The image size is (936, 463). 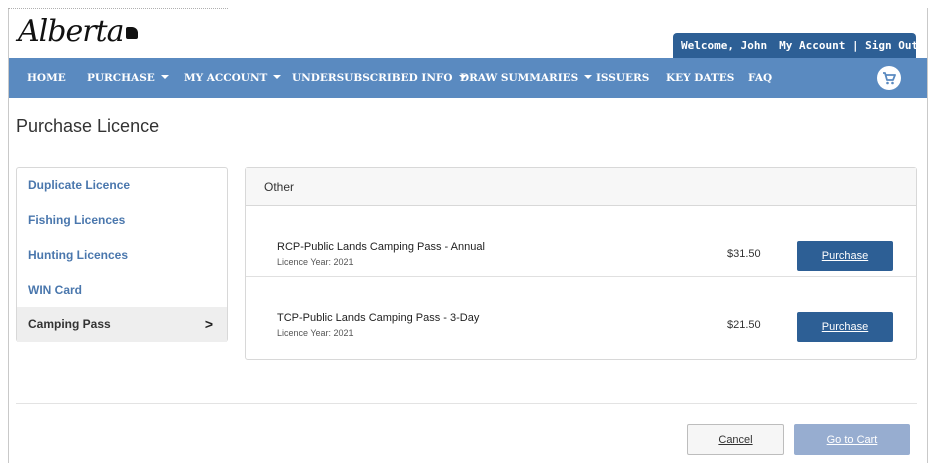 I want to click on nav-my-account: MY ACCOUNT, so click(x=233, y=78).